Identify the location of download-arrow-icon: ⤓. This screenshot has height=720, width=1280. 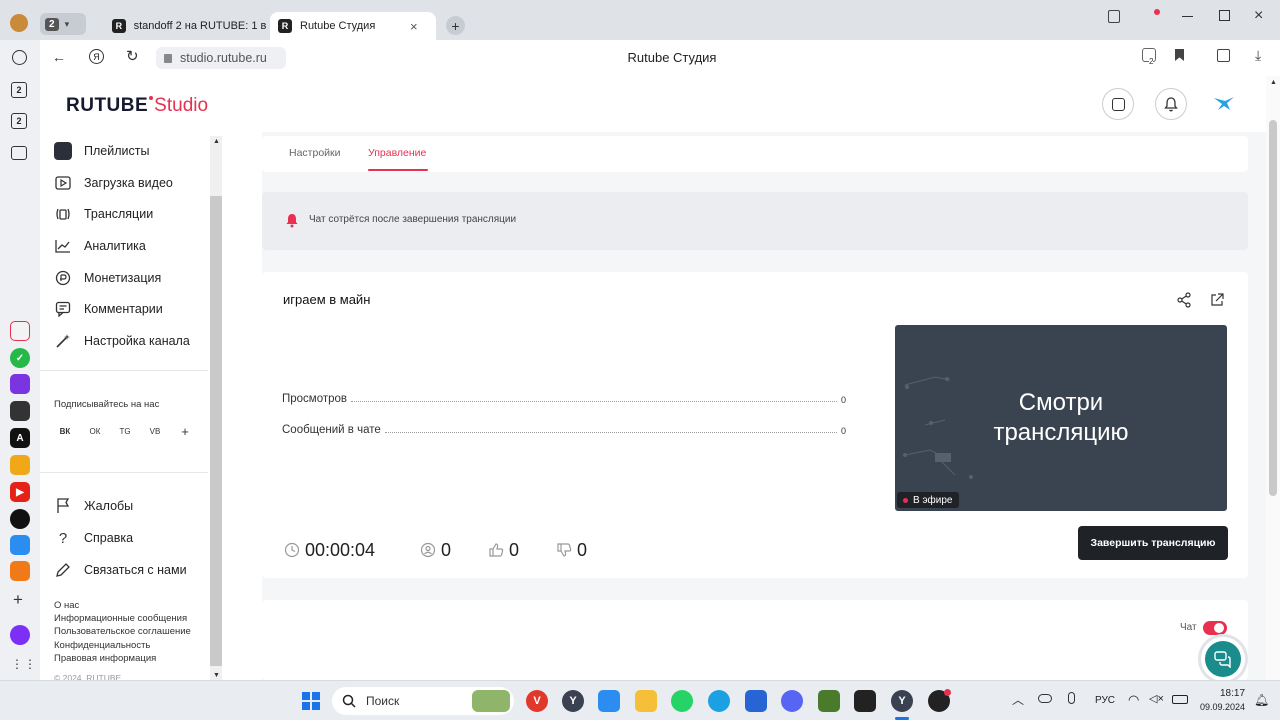
(1258, 55).